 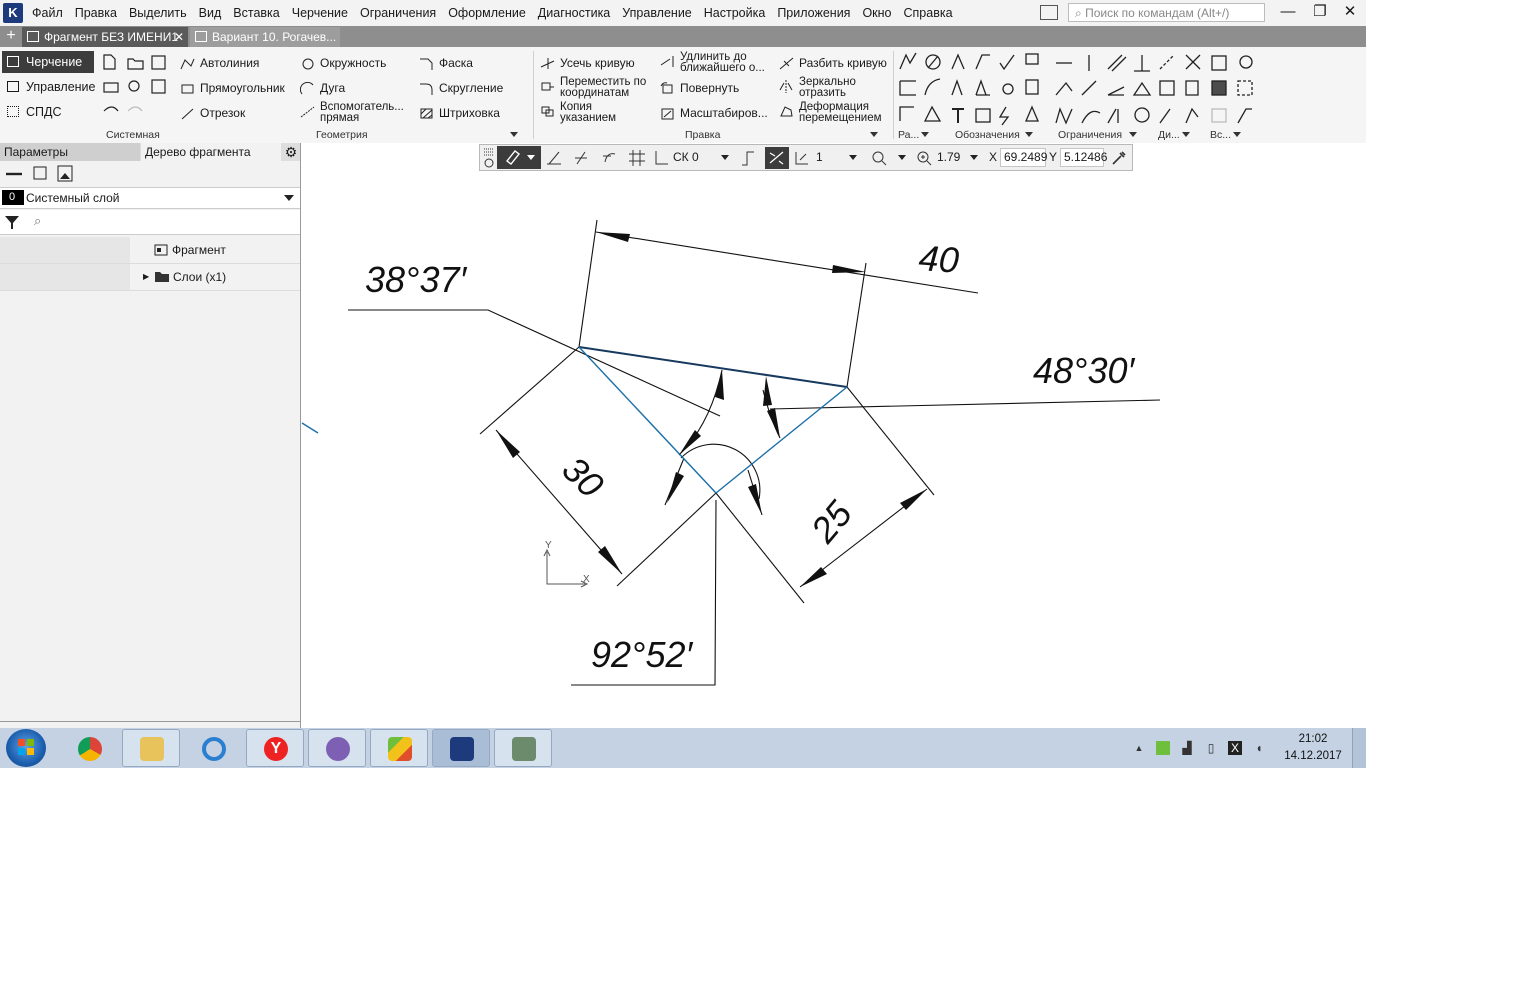 I want to click on magnet-icon, so click(x=520, y=157).